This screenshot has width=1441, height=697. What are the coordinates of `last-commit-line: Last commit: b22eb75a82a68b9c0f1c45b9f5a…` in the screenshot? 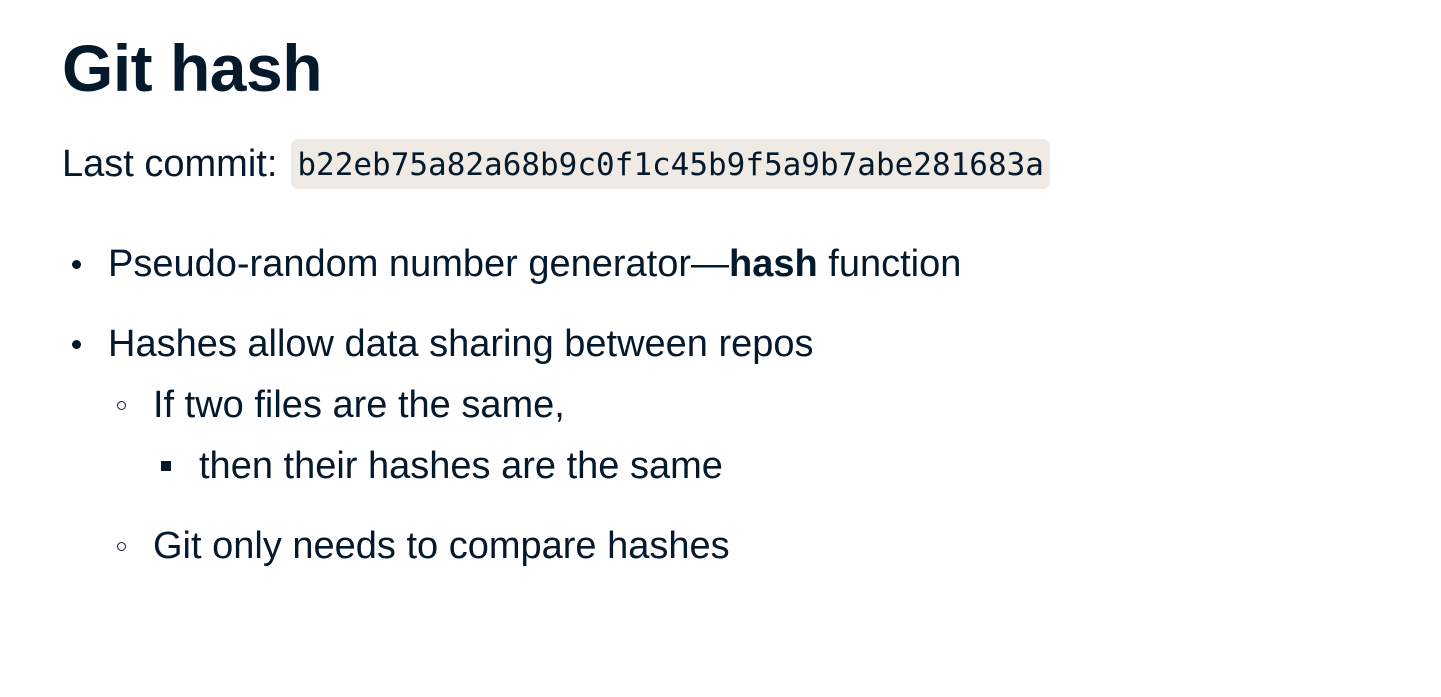 It's located at (556, 164).